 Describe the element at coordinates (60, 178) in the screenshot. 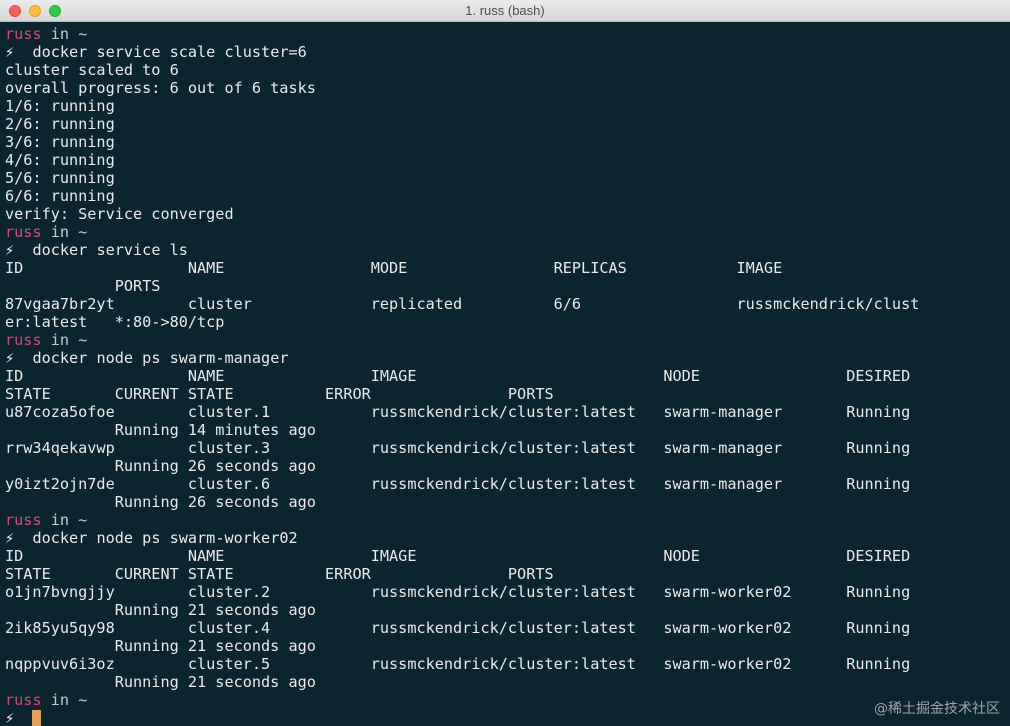

I see `output-line: 5/6: running` at that location.